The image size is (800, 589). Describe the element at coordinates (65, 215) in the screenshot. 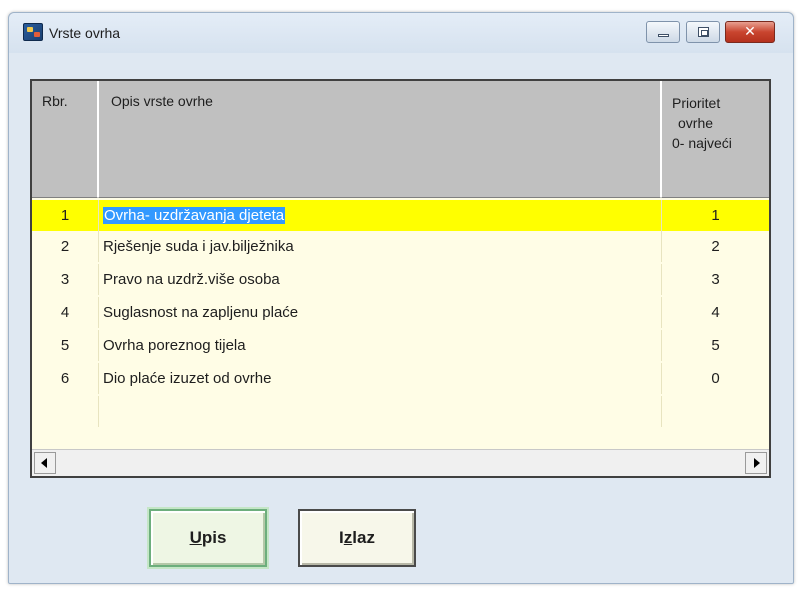

I see `cell-rbr: 1` at that location.